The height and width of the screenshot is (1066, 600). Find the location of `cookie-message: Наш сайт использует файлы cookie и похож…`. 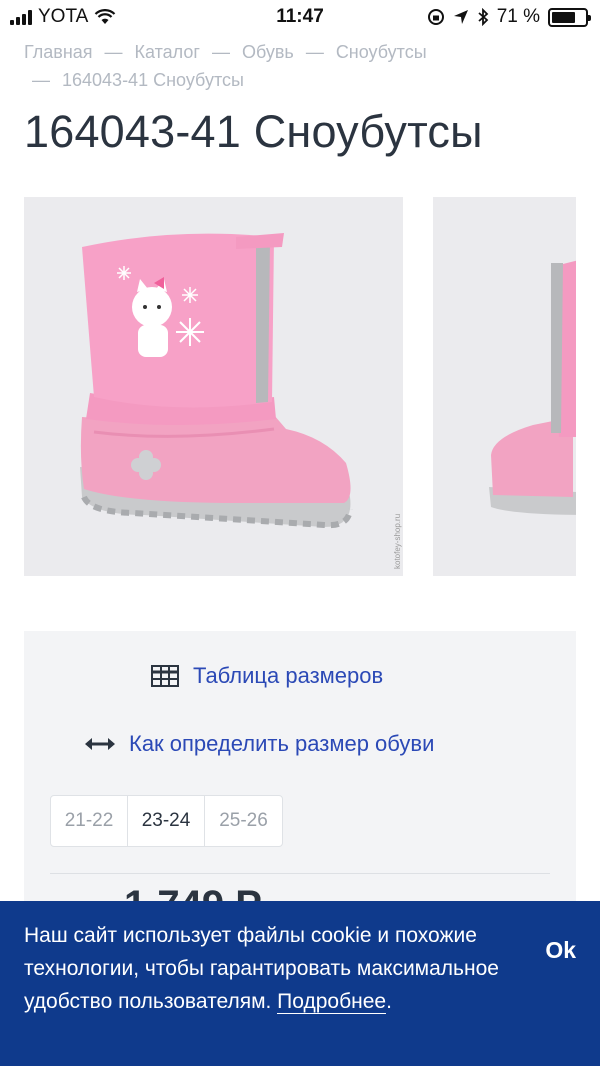

cookie-message: Наш сайт использует файлы cookie и похож… is located at coordinates (261, 968).